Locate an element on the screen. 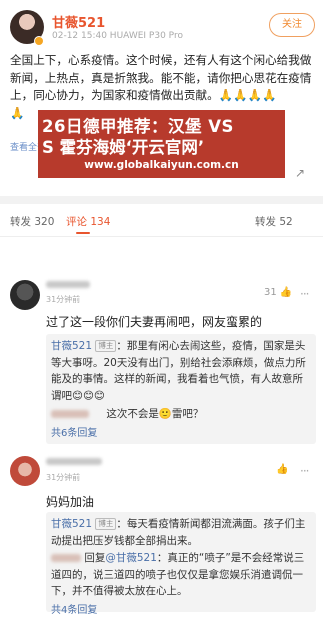  follow-button: 关注 is located at coordinates (292, 25).